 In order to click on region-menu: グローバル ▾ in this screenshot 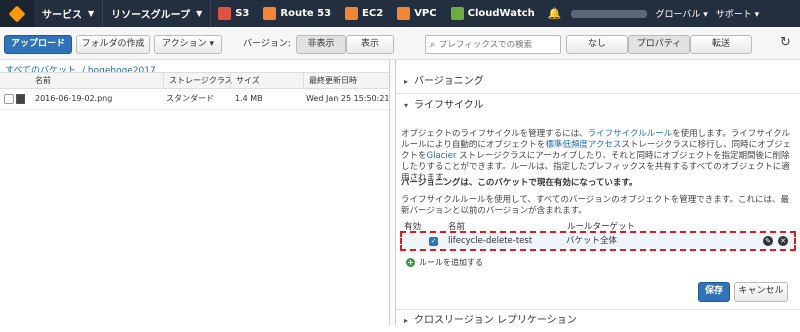, I will do `click(681, 13)`.